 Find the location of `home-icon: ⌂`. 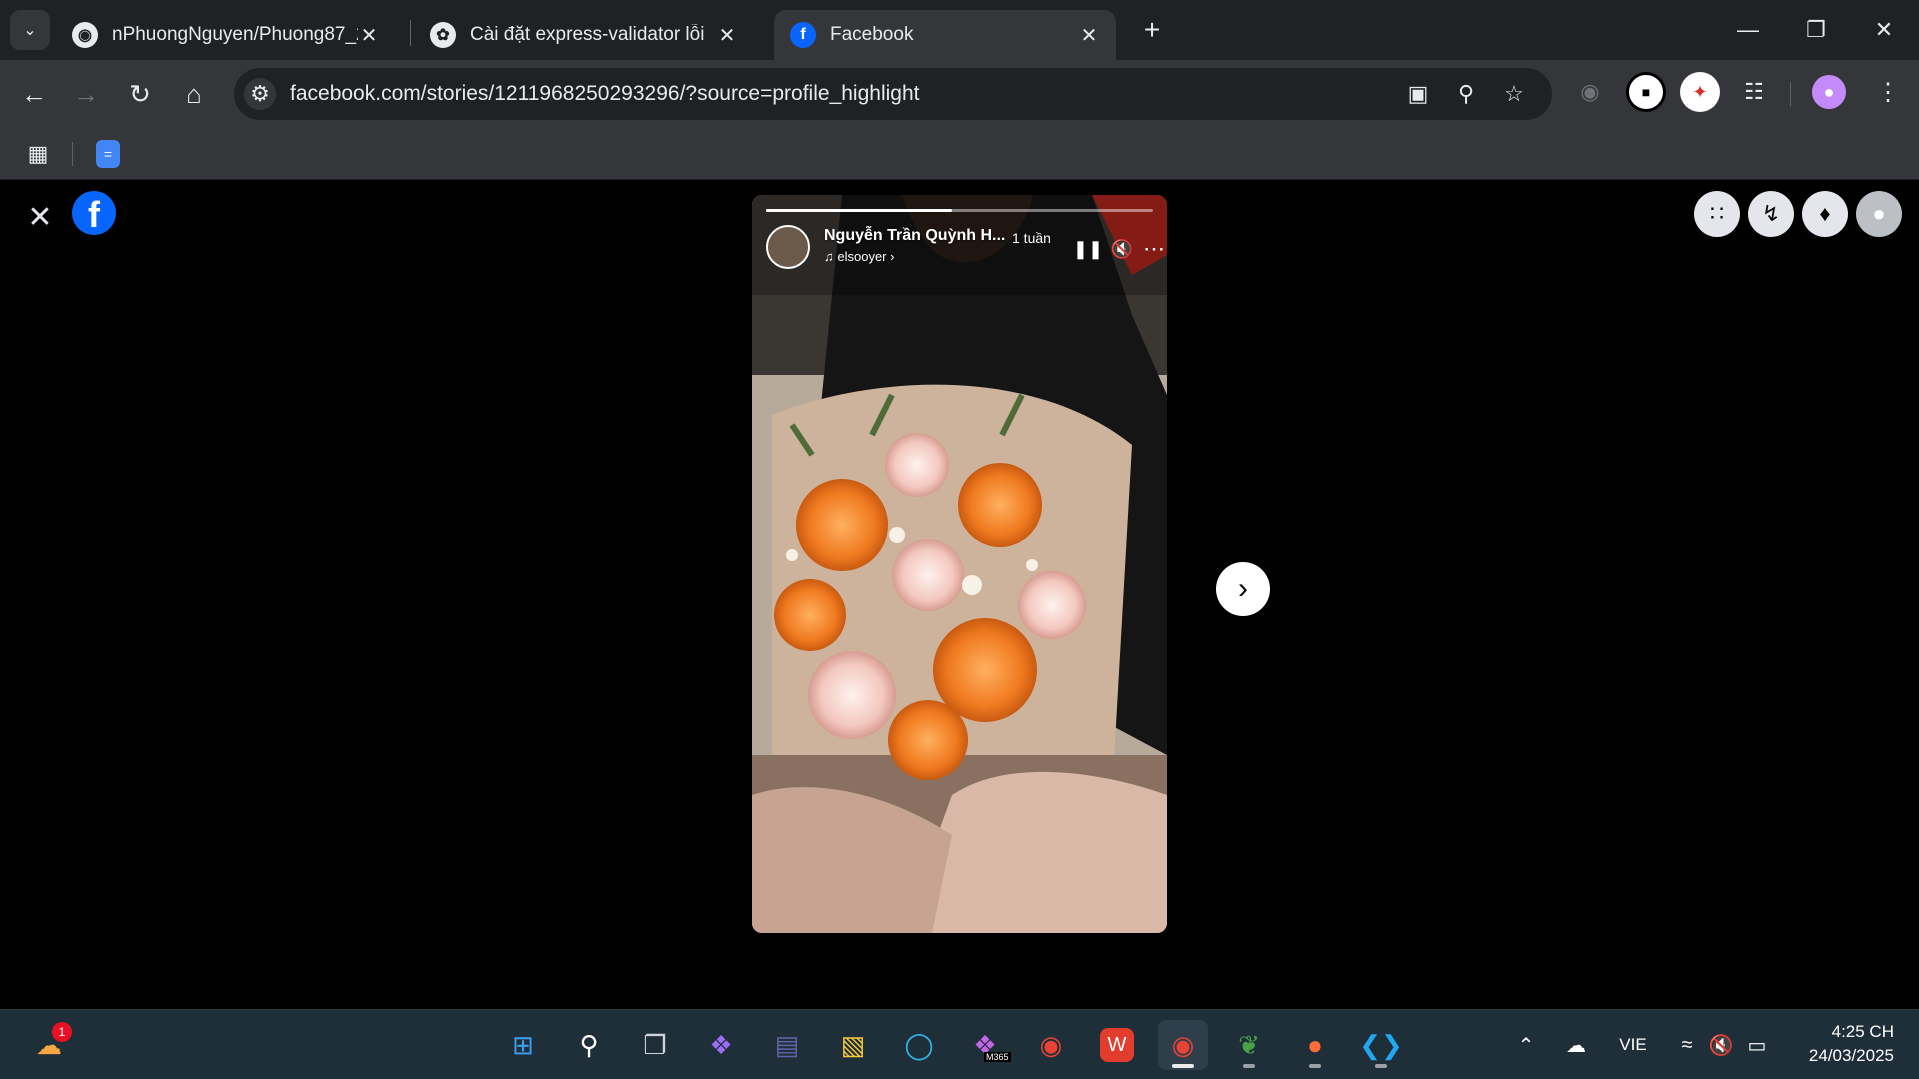

home-icon: ⌂ is located at coordinates (194, 93).